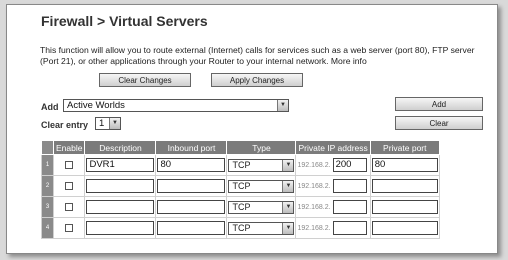  What do you see at coordinates (96, 105) in the screenshot?
I see `service-select-value: Active Worlds` at bounding box center [96, 105].